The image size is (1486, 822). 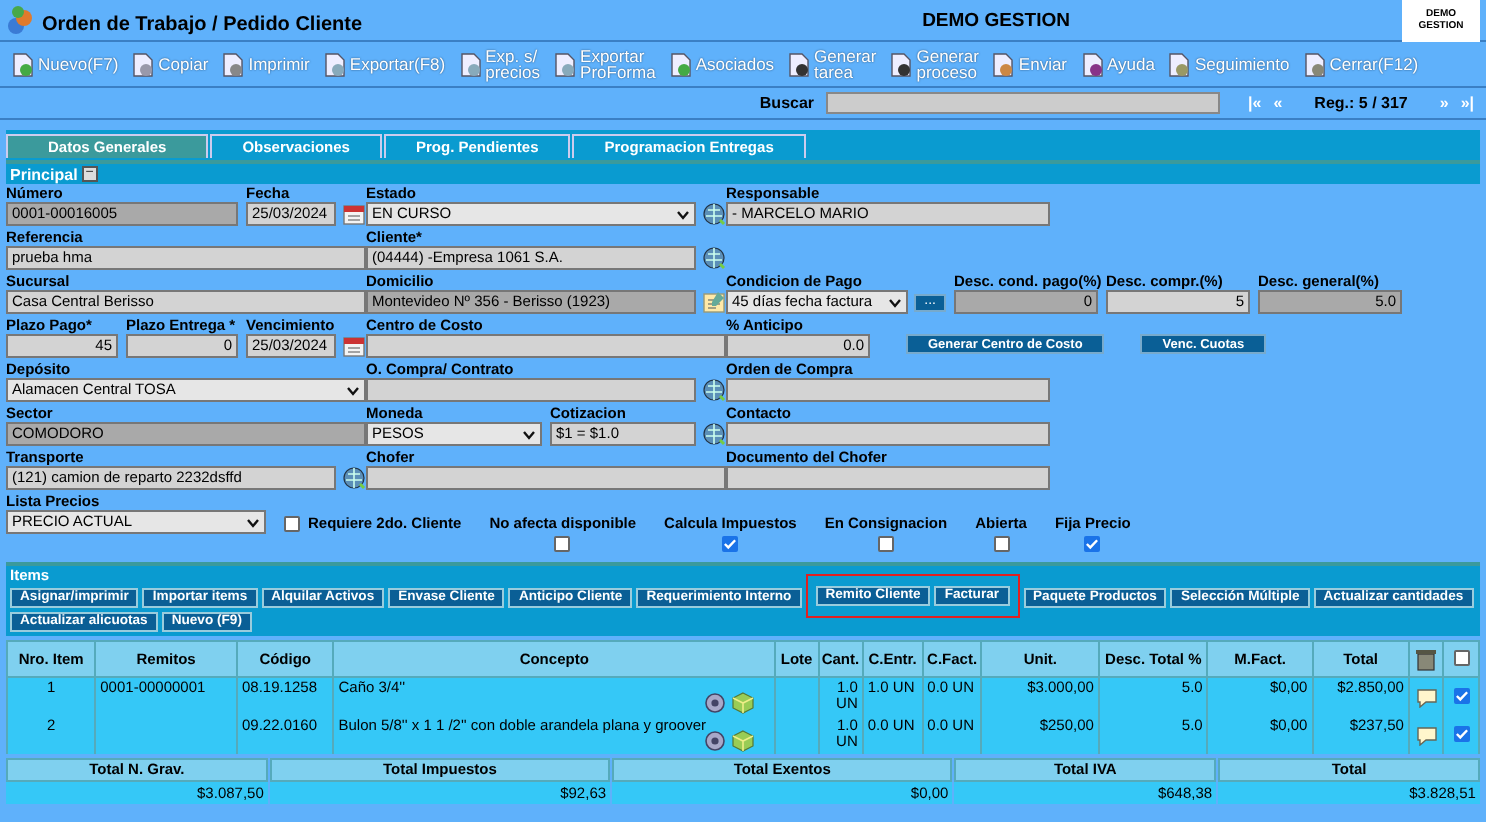 I want to click on record-counter: Reg.: 5 / 317, so click(x=1361, y=103).